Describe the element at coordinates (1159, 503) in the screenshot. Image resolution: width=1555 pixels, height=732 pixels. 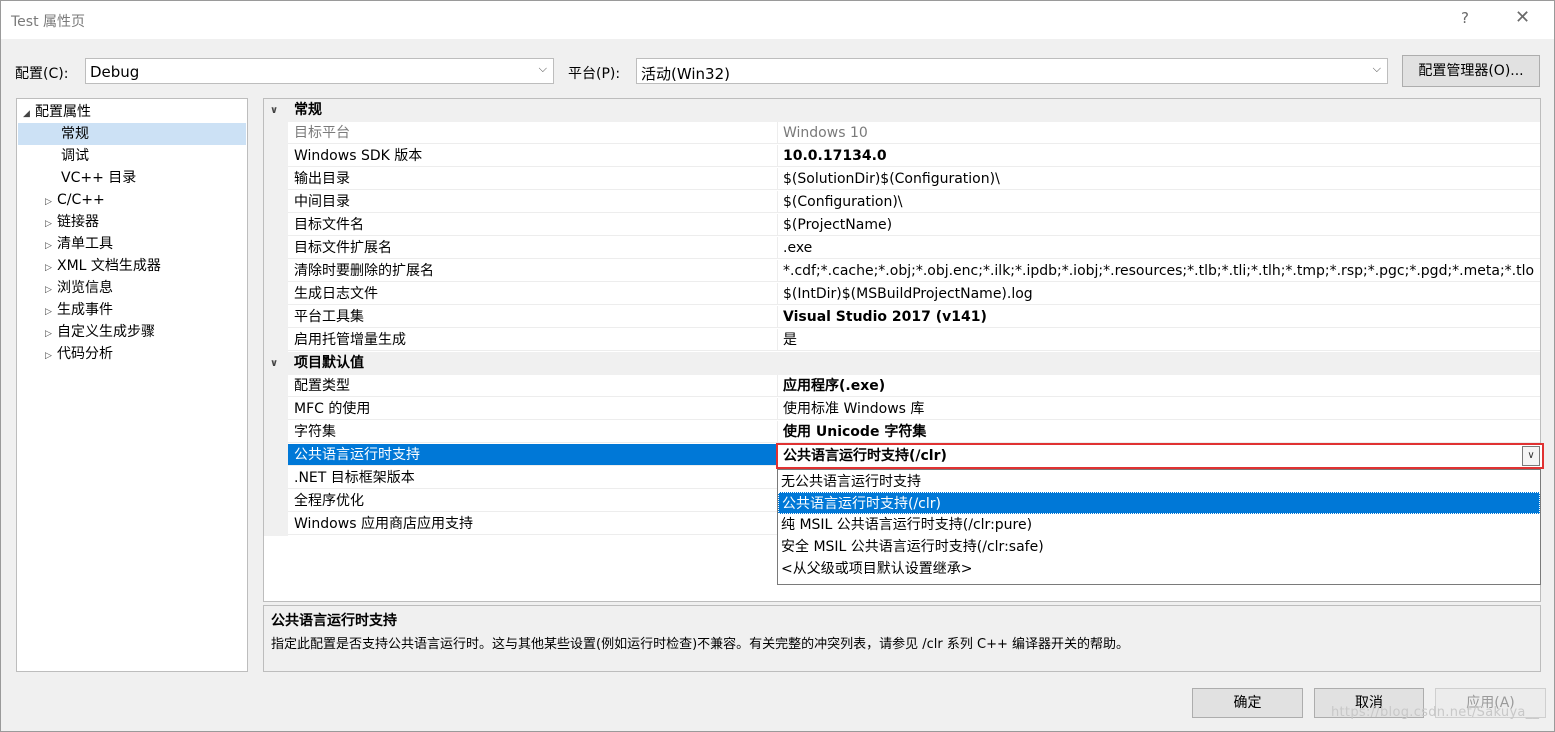
I see `option-clr: 公共语言运行时支持(/clr)` at that location.